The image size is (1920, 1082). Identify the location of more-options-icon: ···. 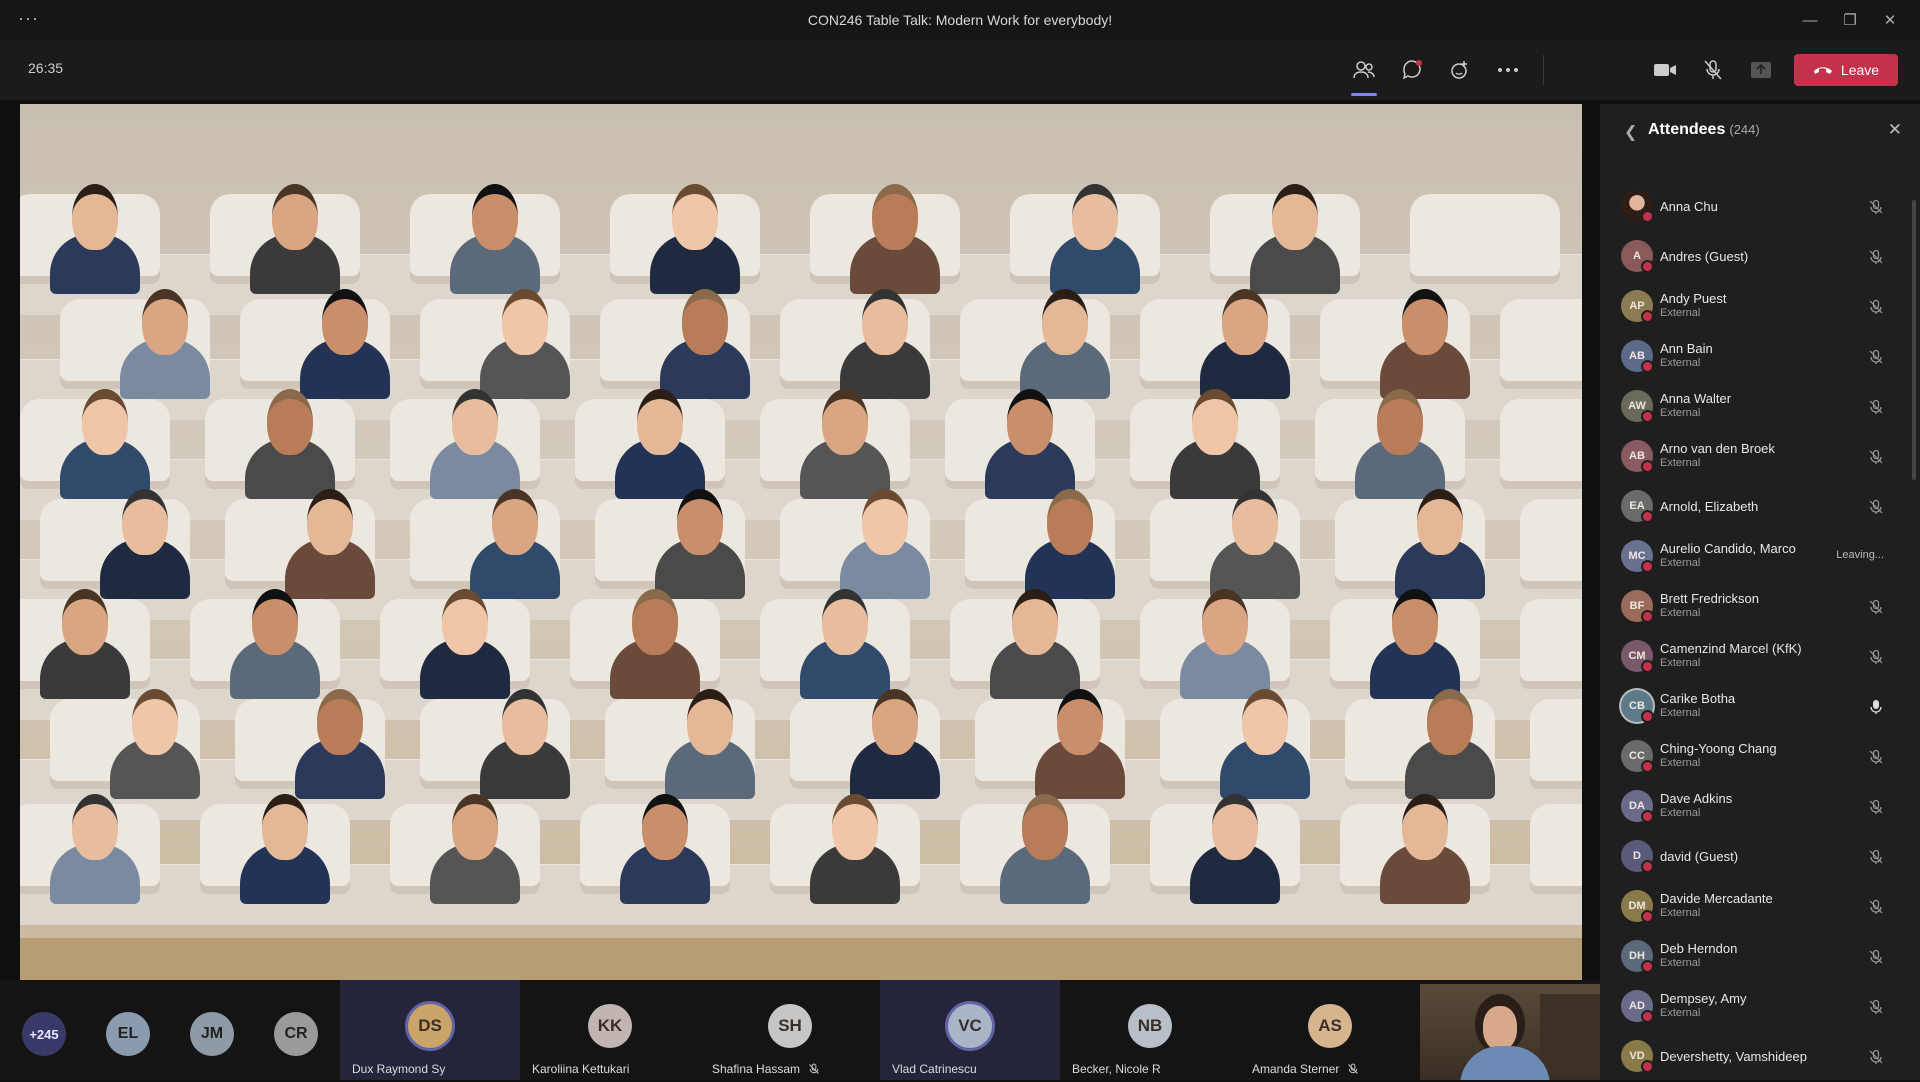
(28, 18).